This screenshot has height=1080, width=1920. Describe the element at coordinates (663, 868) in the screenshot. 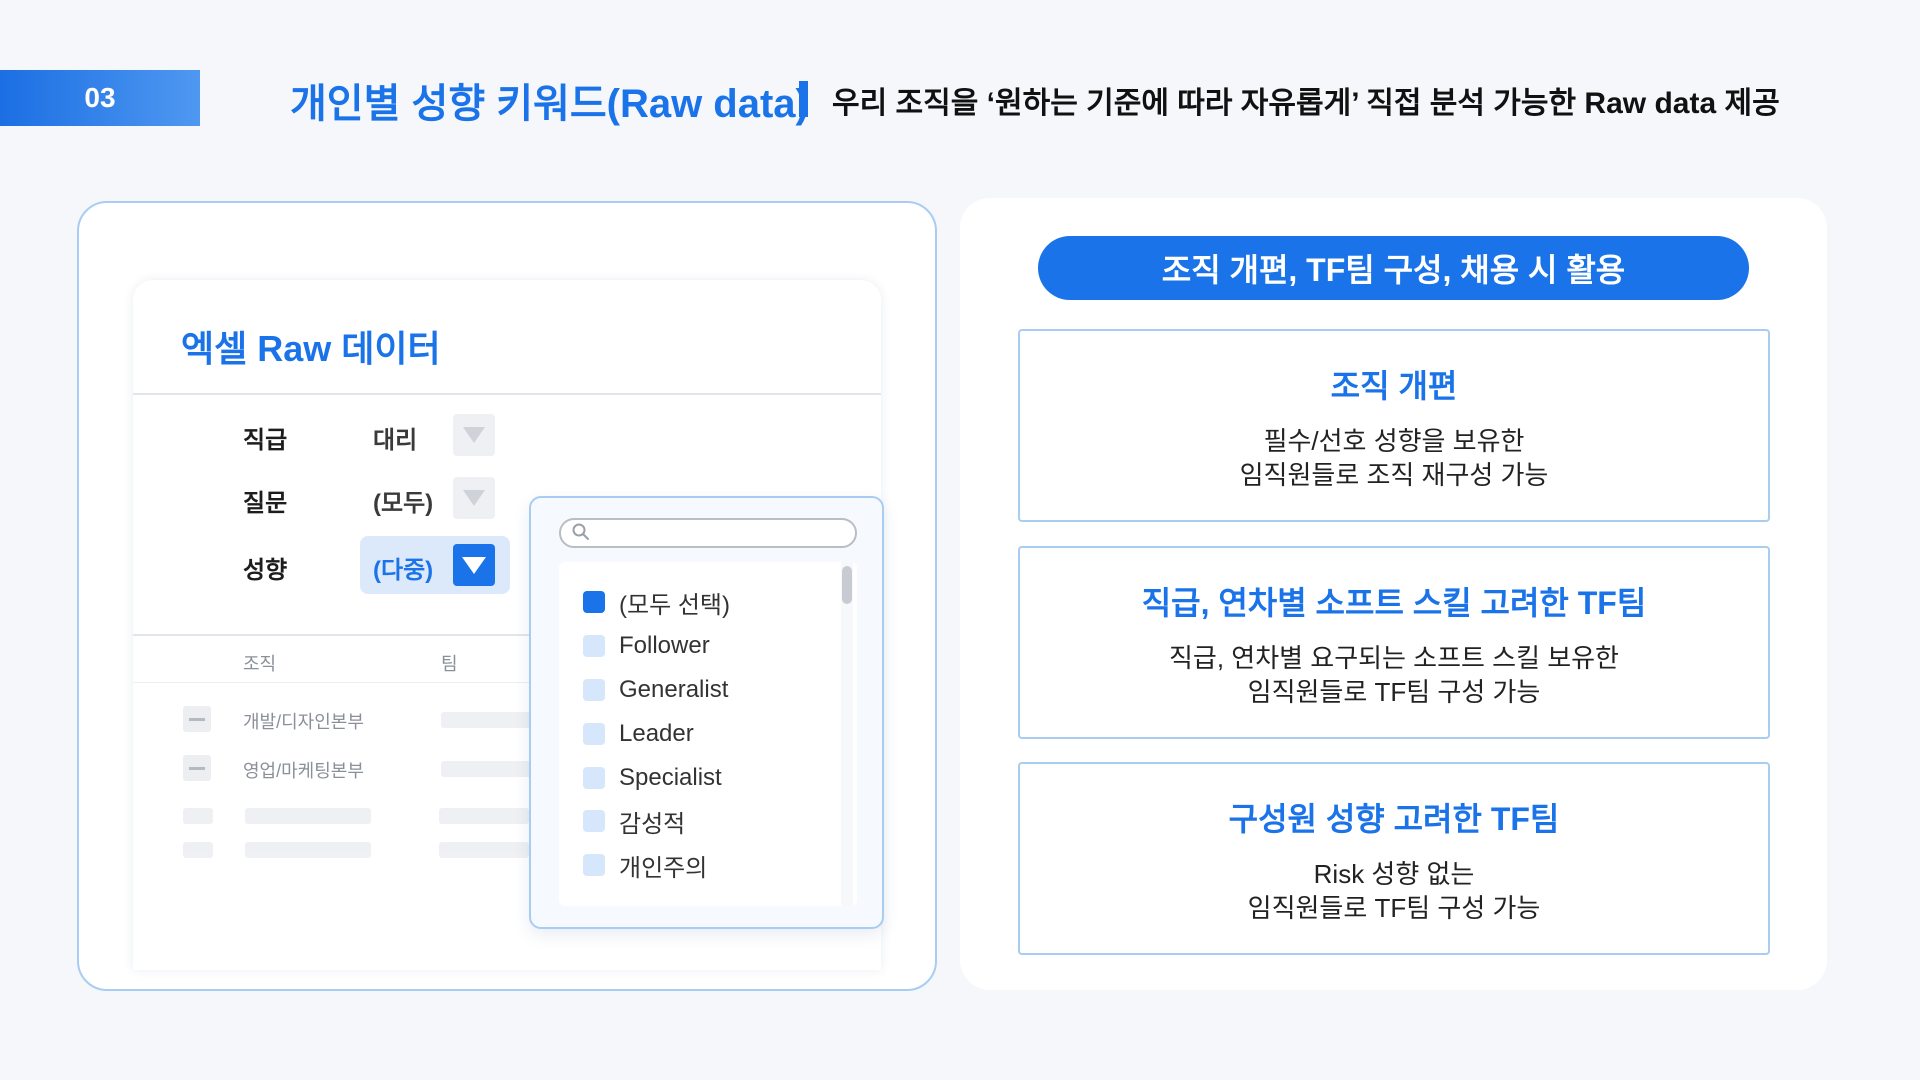

I see `option-label: 개인주의` at that location.